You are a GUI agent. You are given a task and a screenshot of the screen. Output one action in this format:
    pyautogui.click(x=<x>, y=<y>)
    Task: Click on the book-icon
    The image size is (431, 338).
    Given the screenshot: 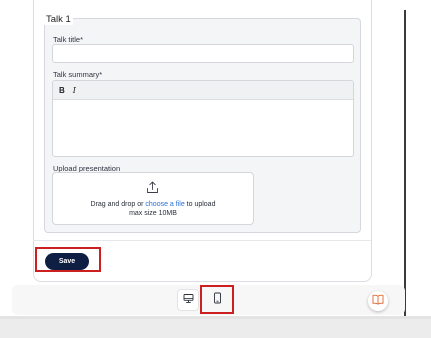 What is the action you would take?
    pyautogui.click(x=378, y=301)
    